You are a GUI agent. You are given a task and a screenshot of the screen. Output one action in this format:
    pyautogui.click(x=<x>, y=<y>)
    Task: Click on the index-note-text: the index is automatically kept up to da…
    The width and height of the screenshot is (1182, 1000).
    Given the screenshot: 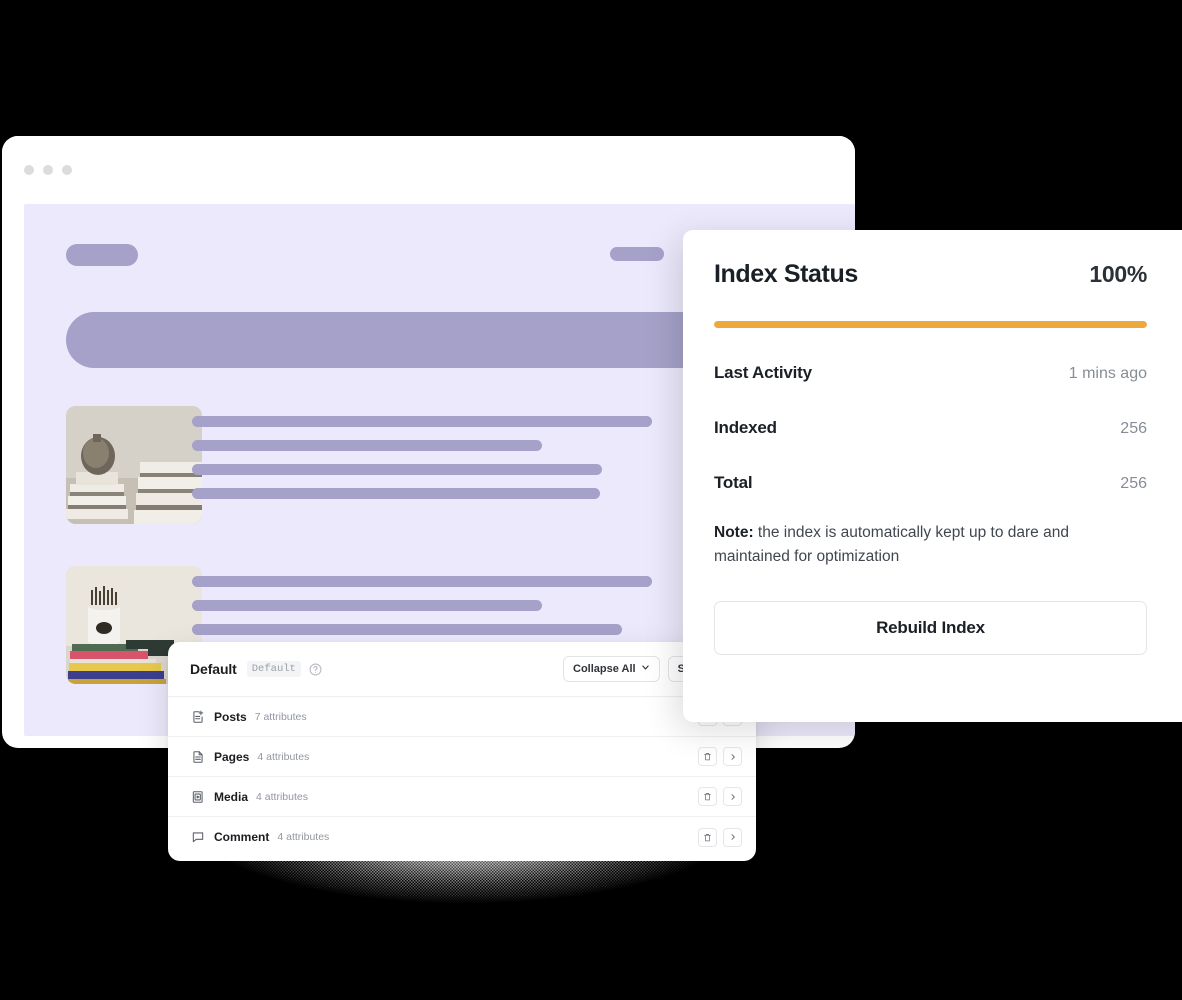 What is the action you would take?
    pyautogui.click(x=891, y=545)
    